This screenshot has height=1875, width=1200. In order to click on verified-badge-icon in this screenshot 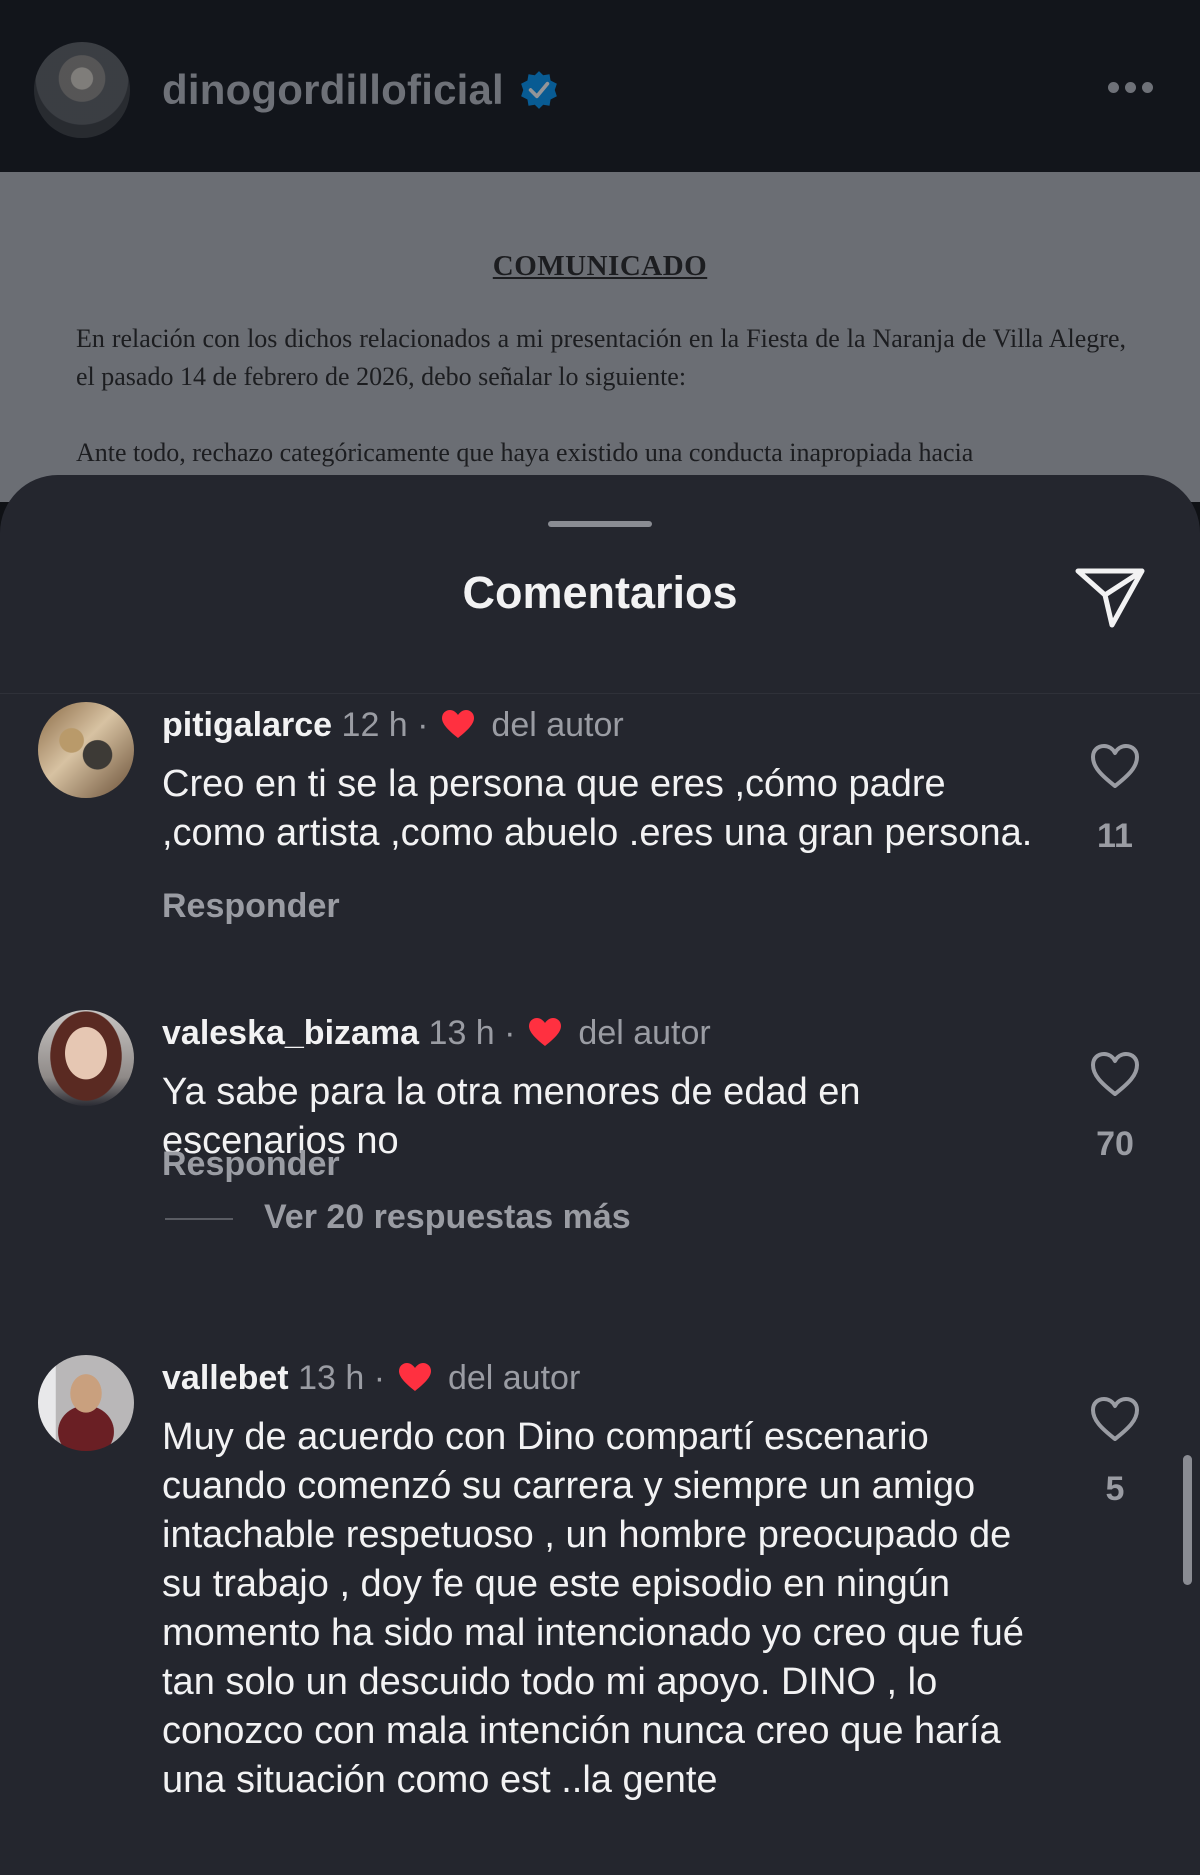, I will do `click(539, 90)`.